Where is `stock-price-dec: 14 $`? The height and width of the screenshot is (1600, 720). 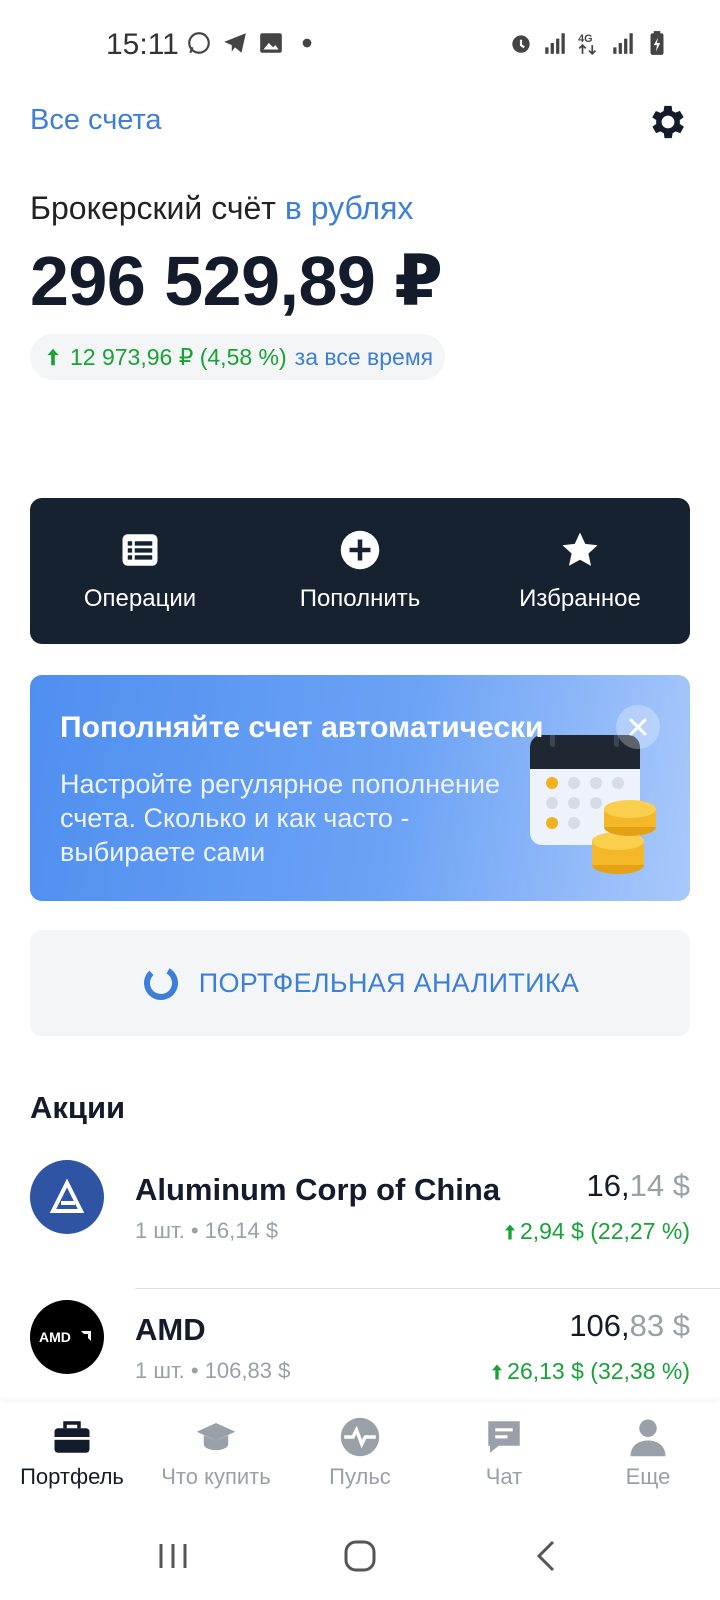
stock-price-dec: 14 $ is located at coordinates (659, 1185).